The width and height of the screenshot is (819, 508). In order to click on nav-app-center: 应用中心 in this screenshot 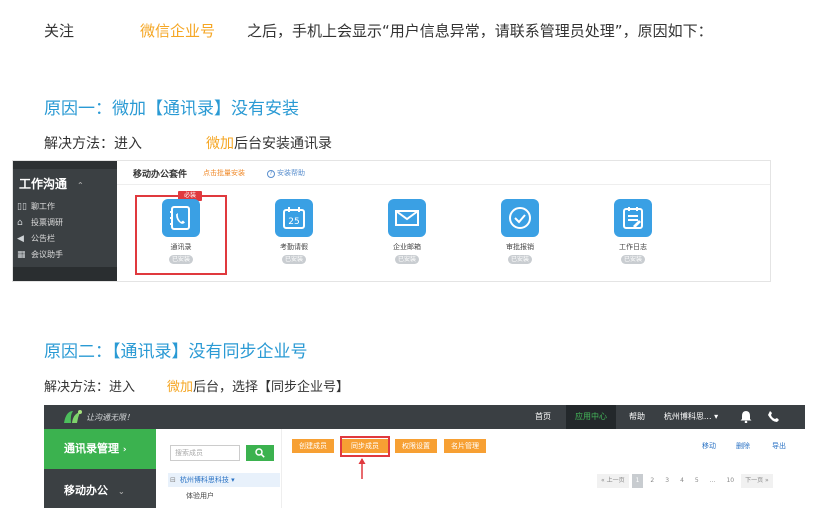, I will do `click(591, 417)`.